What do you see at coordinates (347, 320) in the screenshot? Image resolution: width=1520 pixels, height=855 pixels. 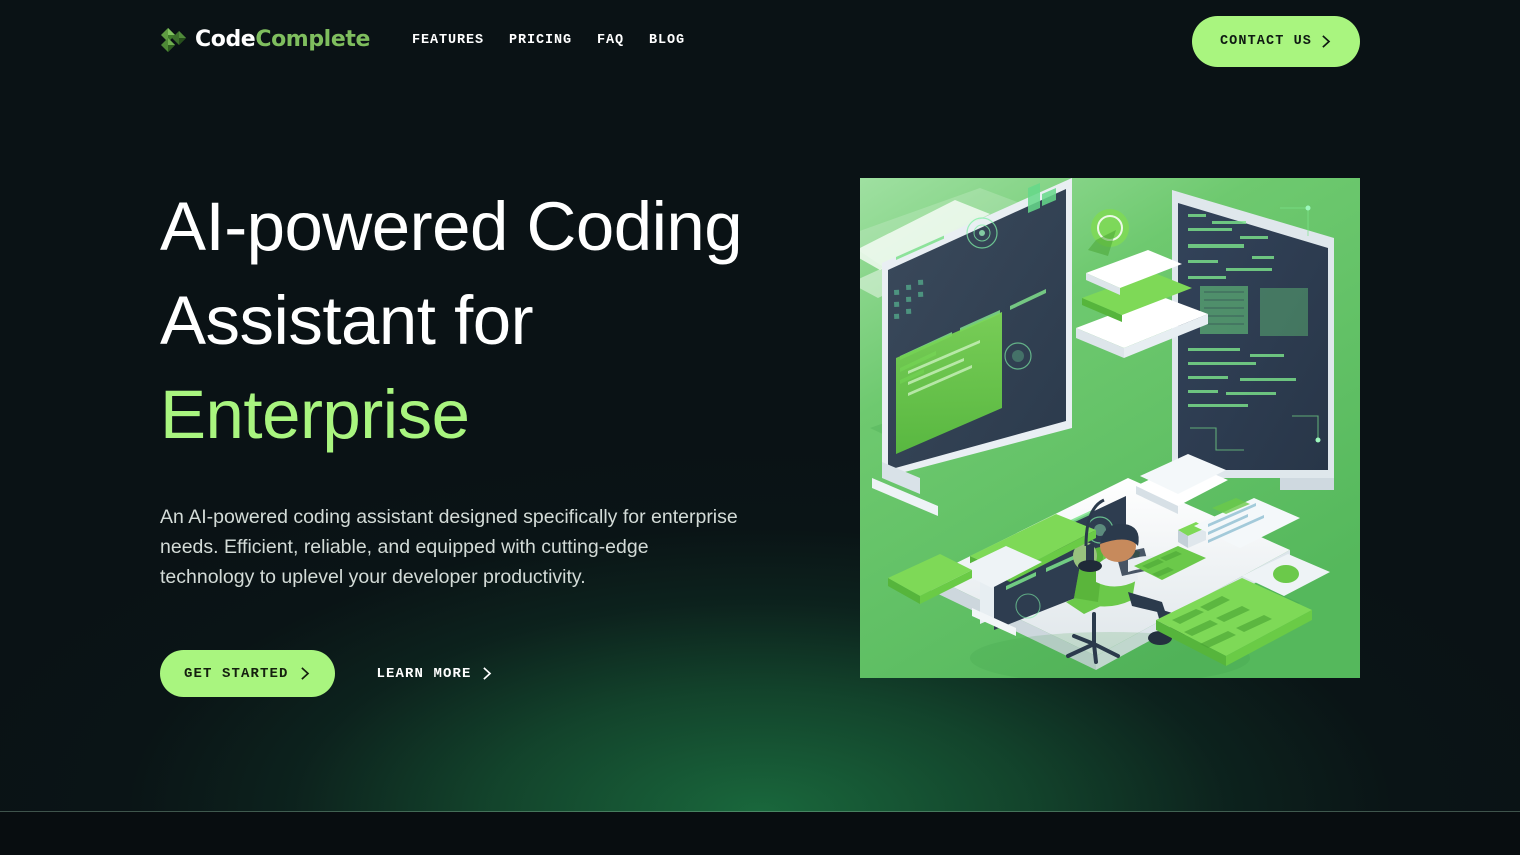 I see `hero-headline-line-2: Assistant for` at bounding box center [347, 320].